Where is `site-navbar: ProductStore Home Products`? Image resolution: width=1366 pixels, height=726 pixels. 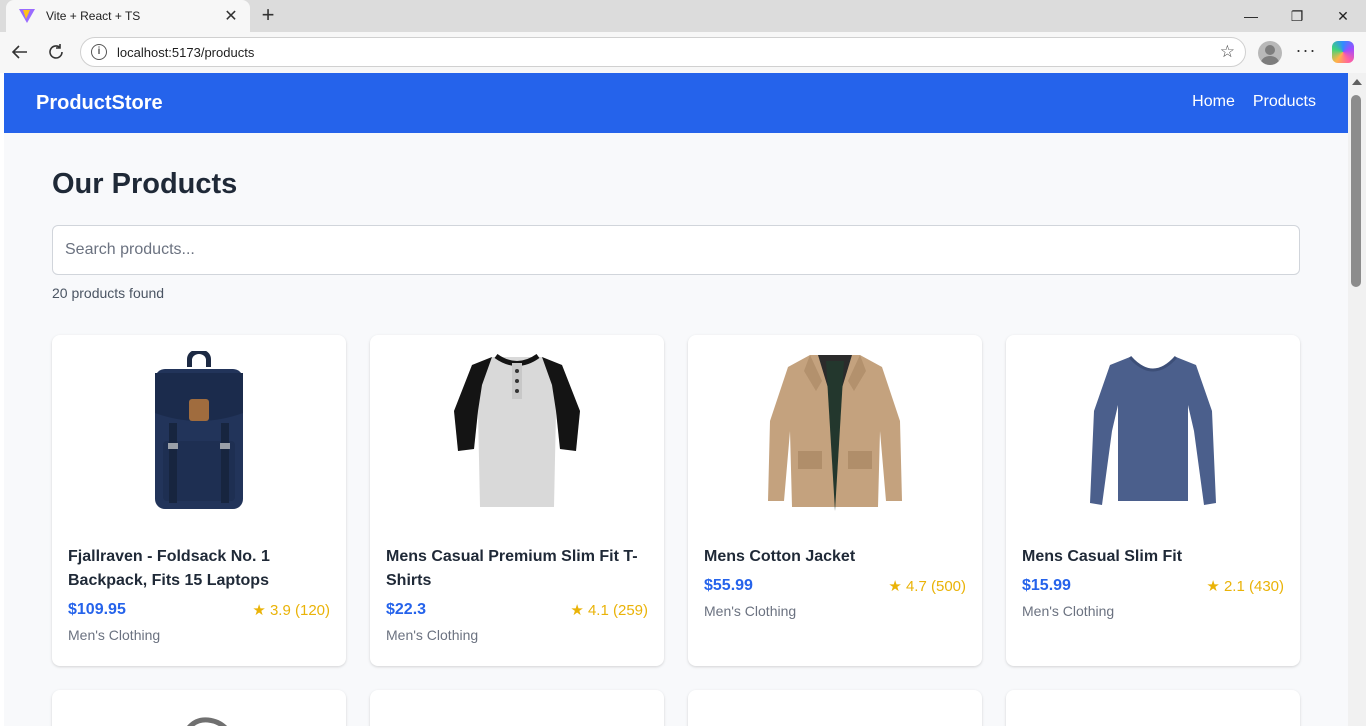
site-navbar: ProductStore Home Products is located at coordinates (676, 103).